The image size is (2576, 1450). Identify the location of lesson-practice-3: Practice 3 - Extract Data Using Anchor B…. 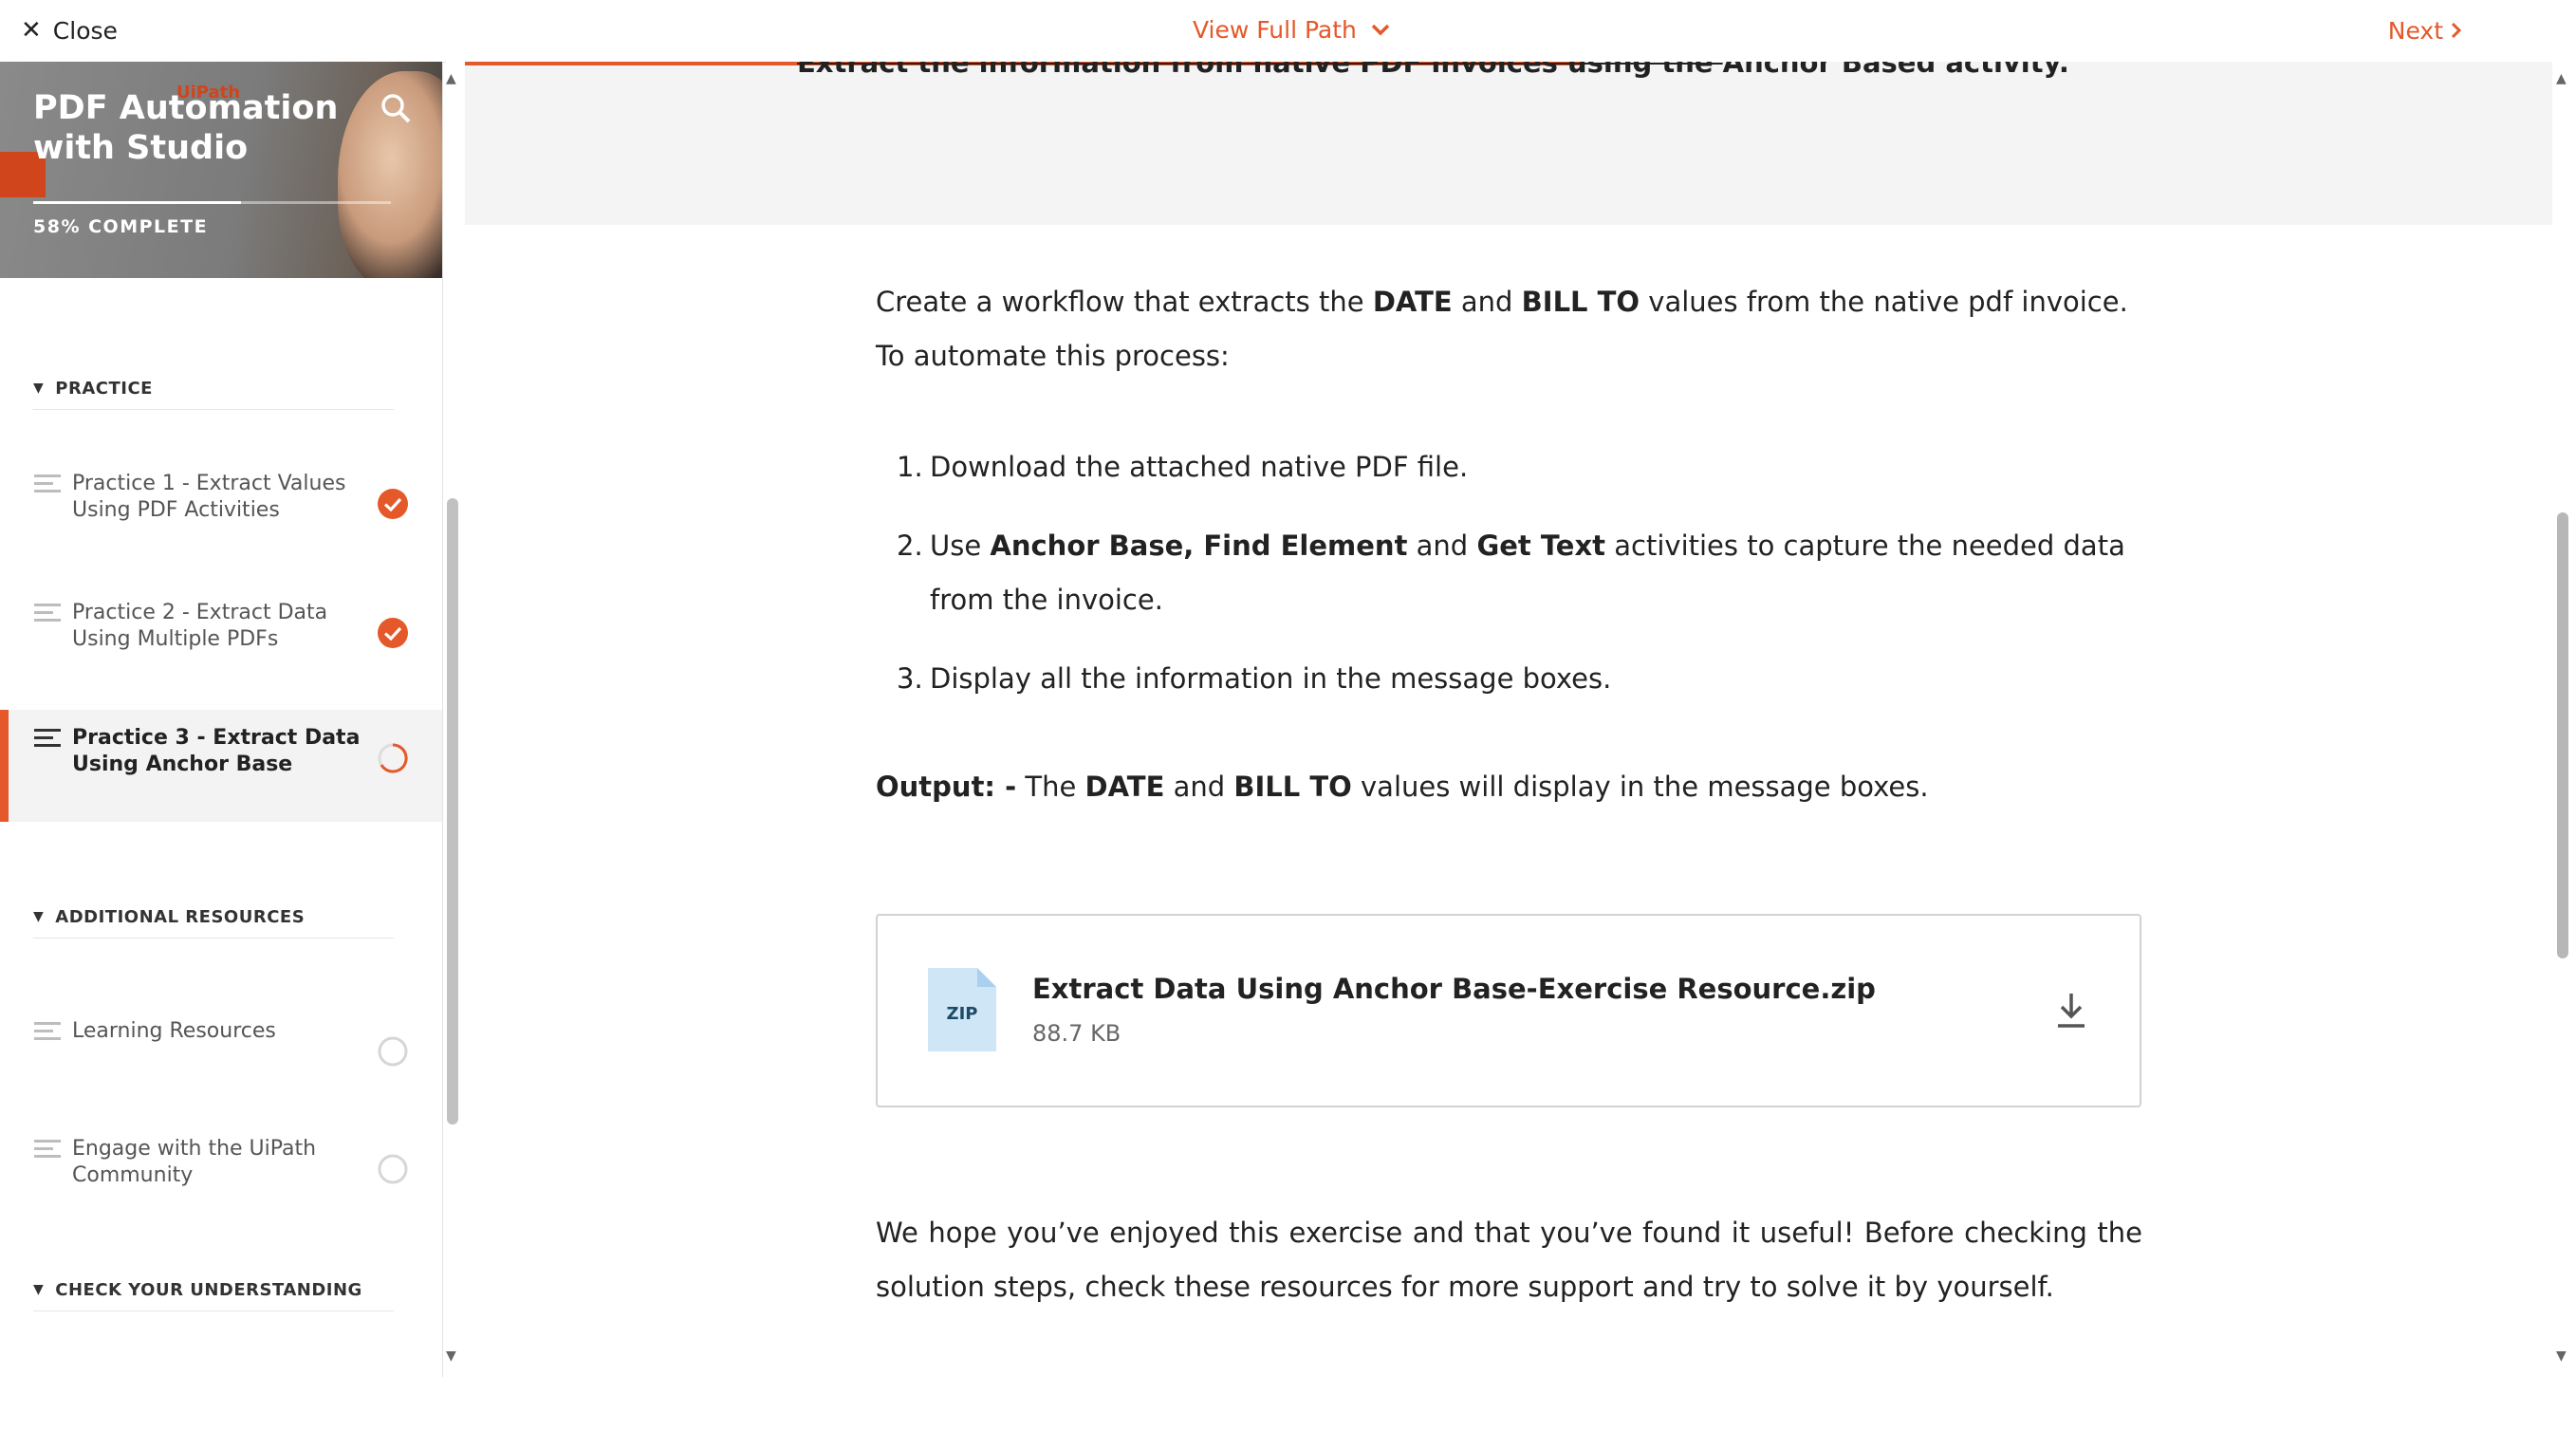
(221, 766).